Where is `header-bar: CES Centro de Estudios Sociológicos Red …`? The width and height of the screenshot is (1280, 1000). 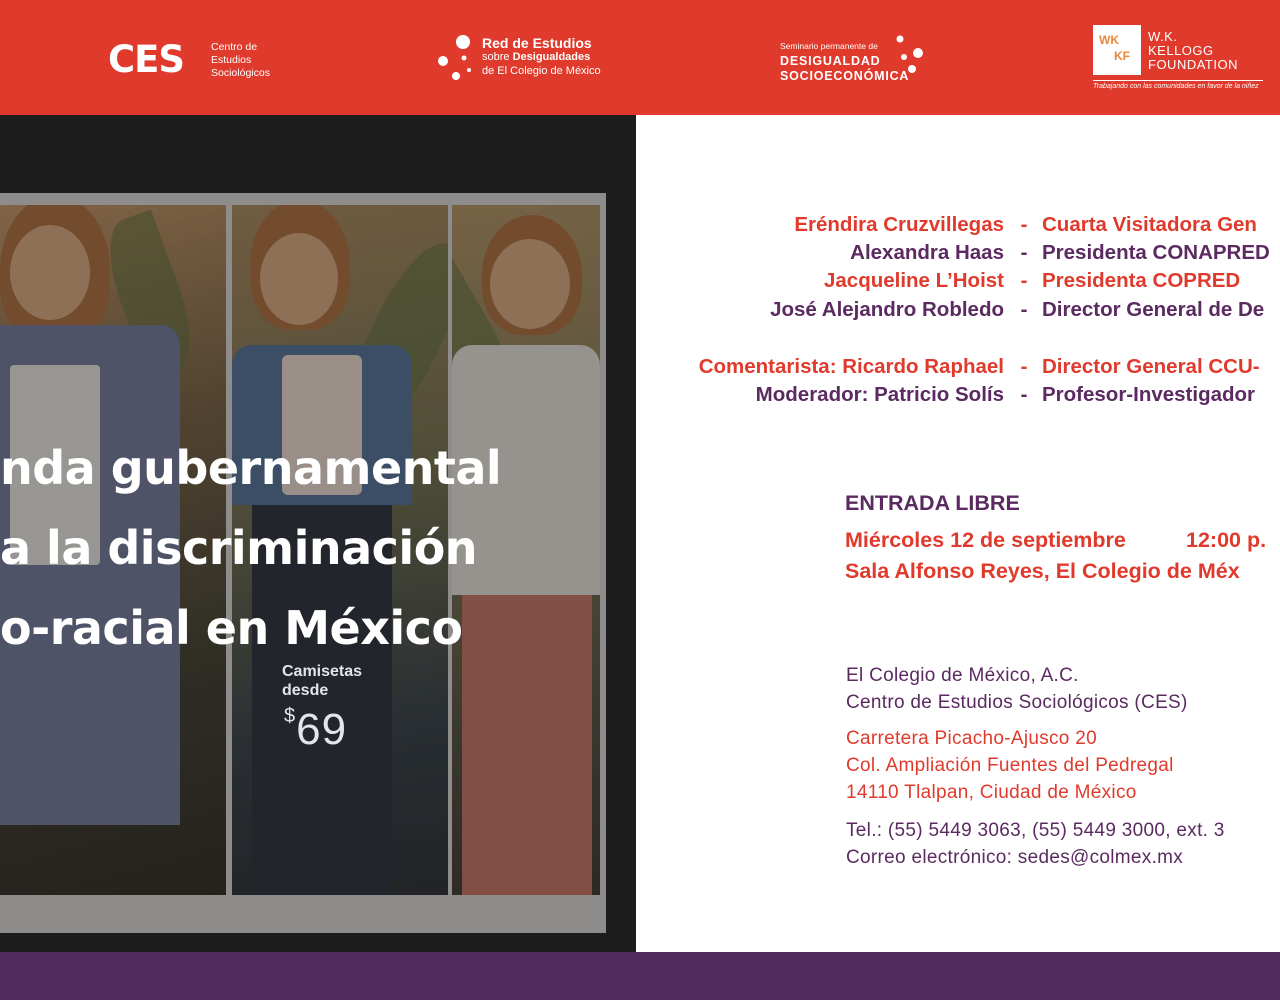 header-bar: CES Centro de Estudios Sociológicos Red … is located at coordinates (640, 57).